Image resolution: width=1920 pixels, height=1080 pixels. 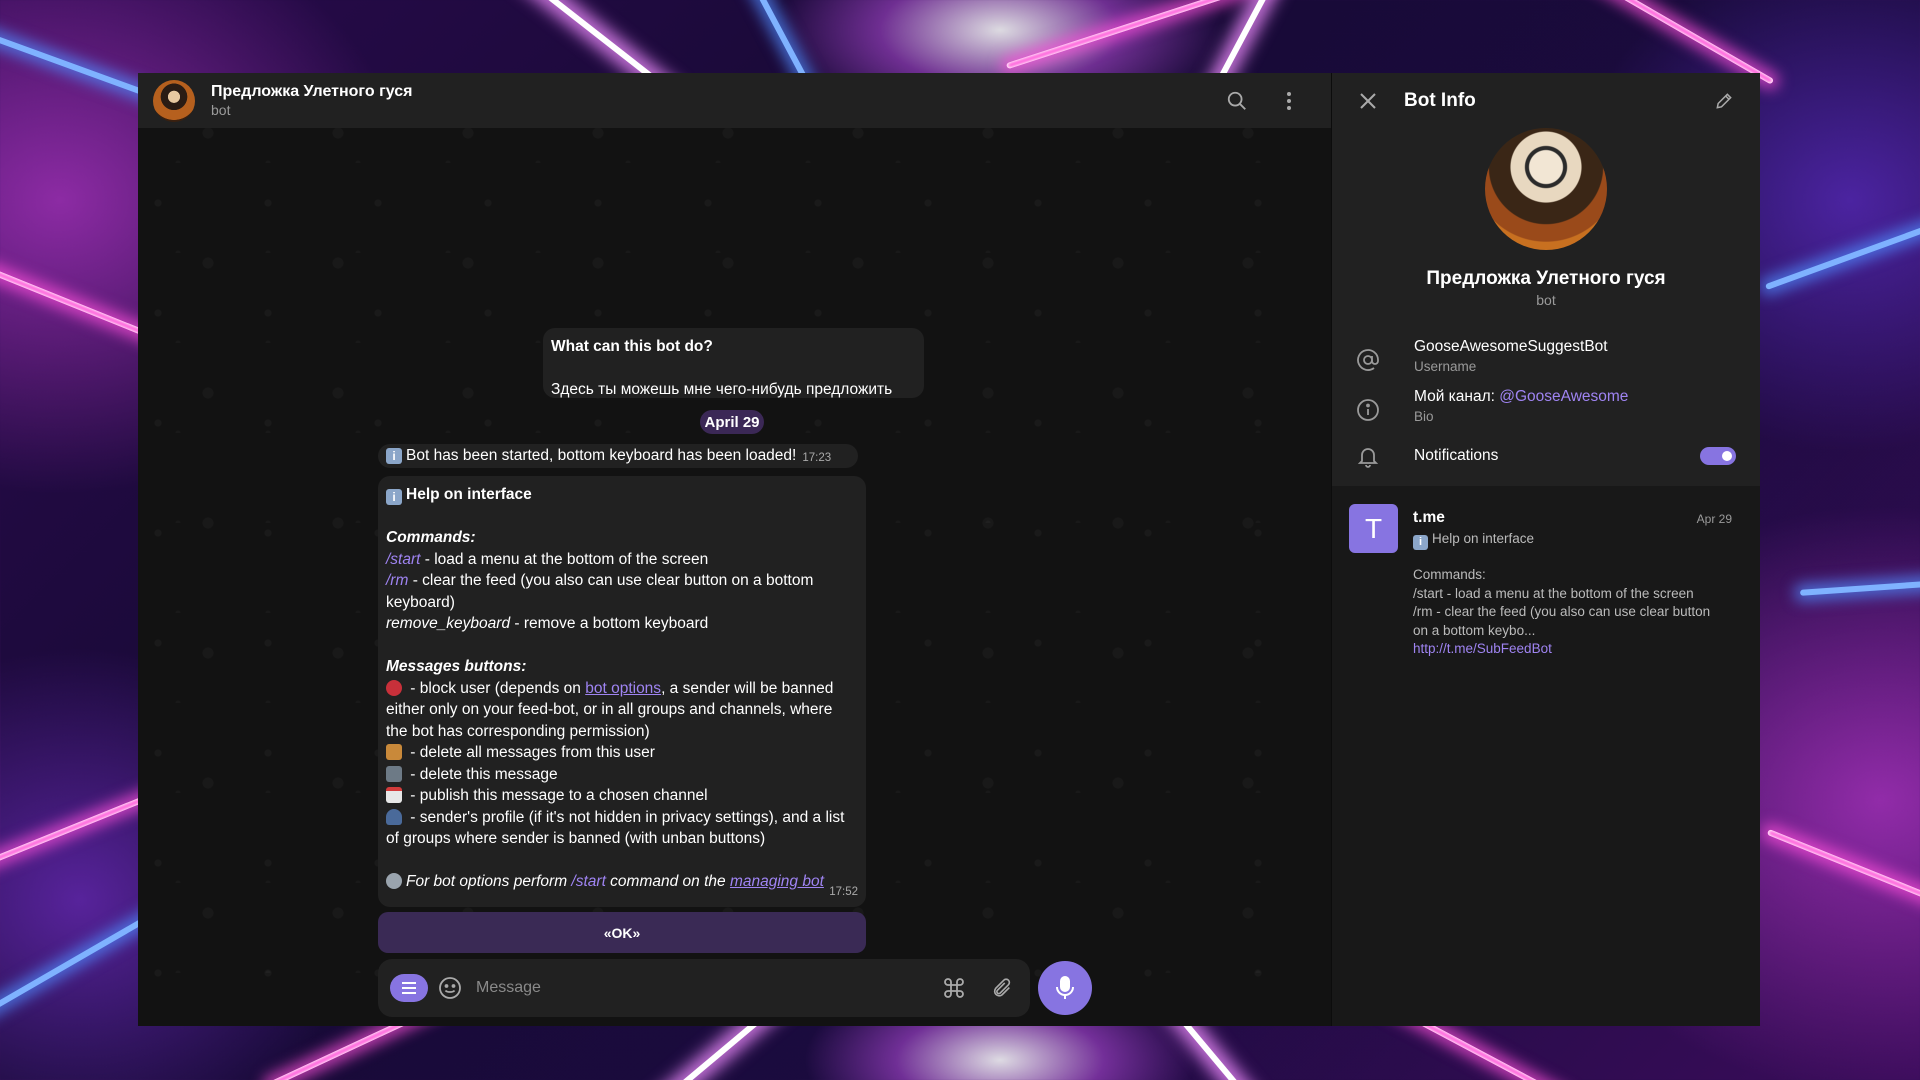 What do you see at coordinates (448, 623) in the screenshot?
I see `command-remove-keyboard: remove_keyboard` at bounding box center [448, 623].